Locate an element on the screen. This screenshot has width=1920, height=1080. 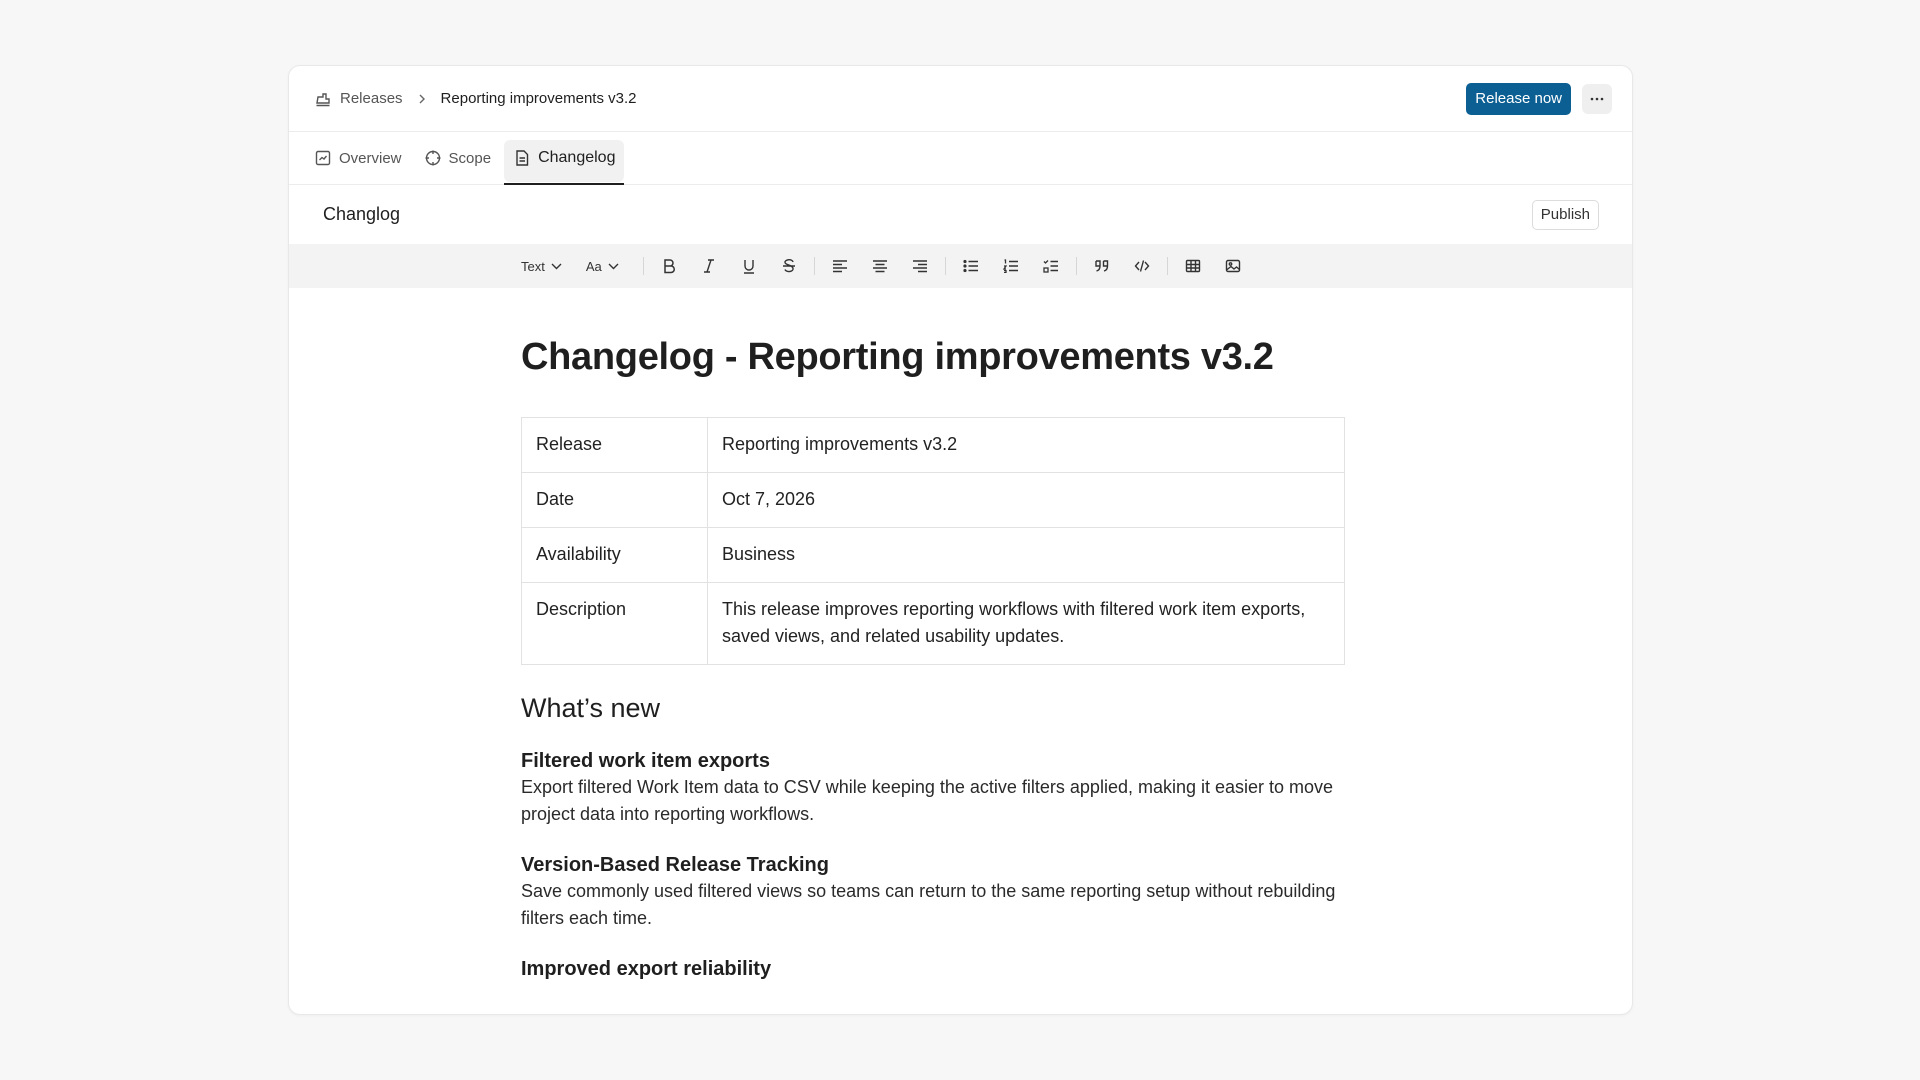
overview-icon is located at coordinates (323, 158).